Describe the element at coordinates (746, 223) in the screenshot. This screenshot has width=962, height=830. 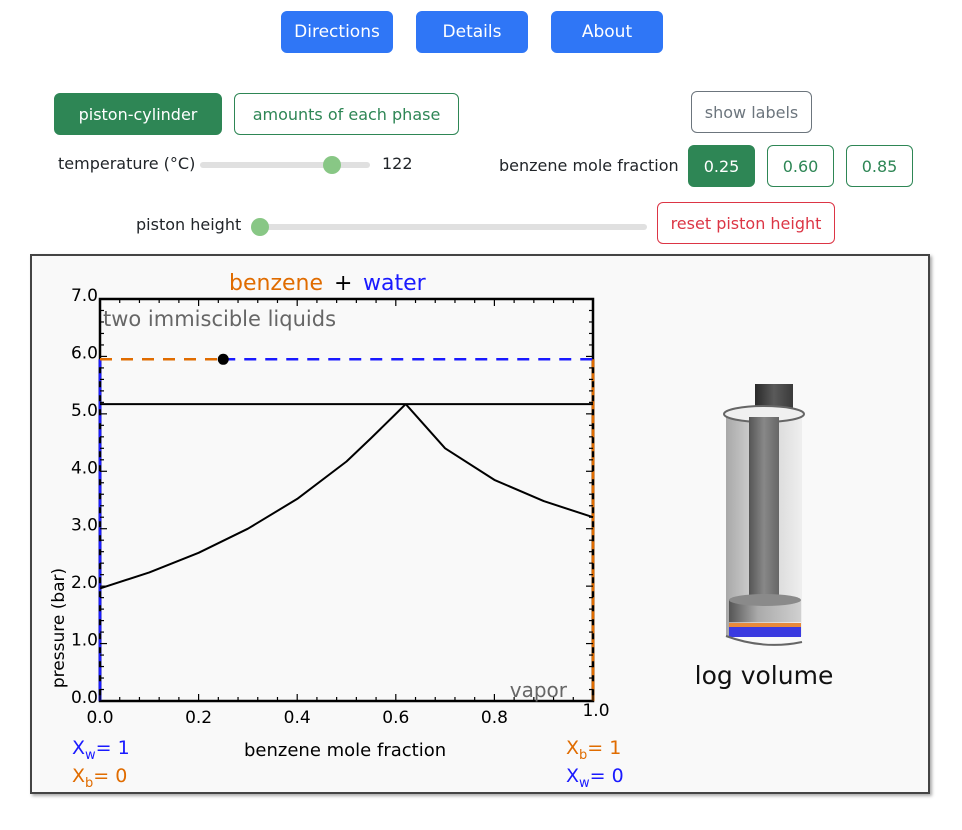
I see `reset-piston-height-button: reset piston height` at that location.